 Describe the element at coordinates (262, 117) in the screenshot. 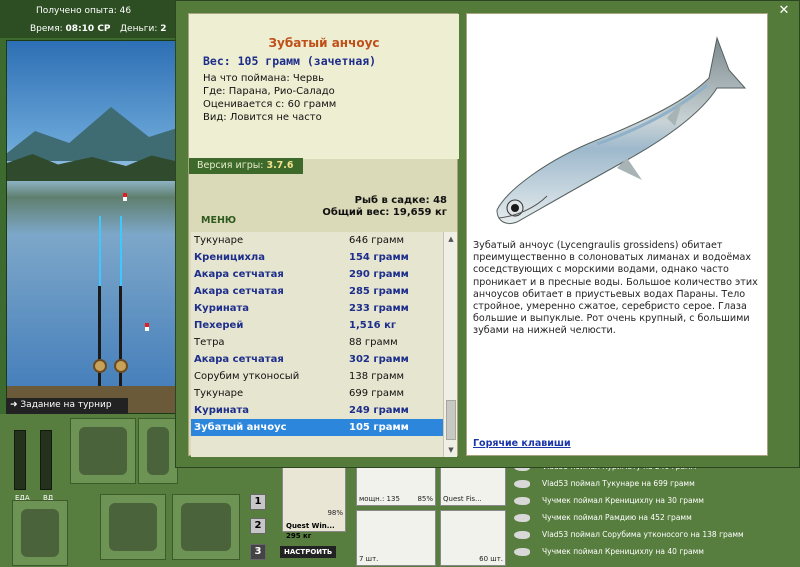

I see `rarity-info: Вид: Ловится не часто` at that location.